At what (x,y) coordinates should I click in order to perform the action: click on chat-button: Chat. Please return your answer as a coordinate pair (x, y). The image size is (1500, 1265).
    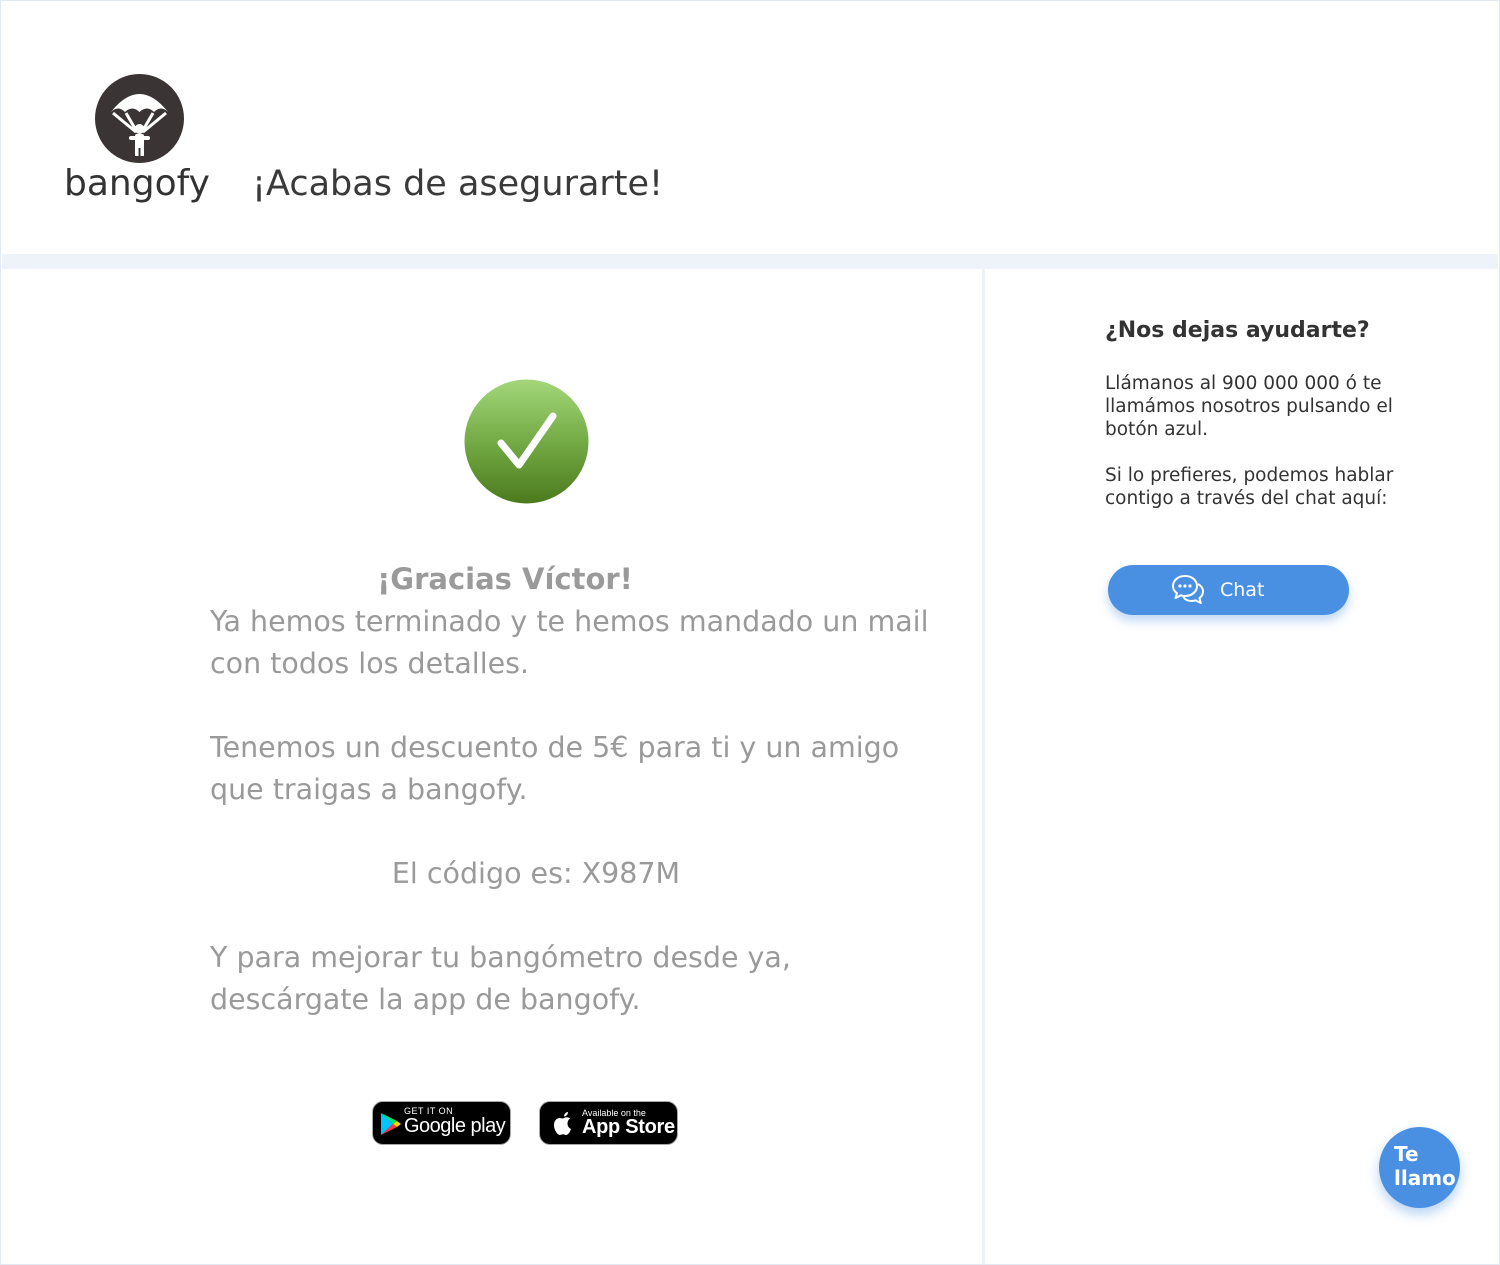
    Looking at the image, I should click on (1228, 590).